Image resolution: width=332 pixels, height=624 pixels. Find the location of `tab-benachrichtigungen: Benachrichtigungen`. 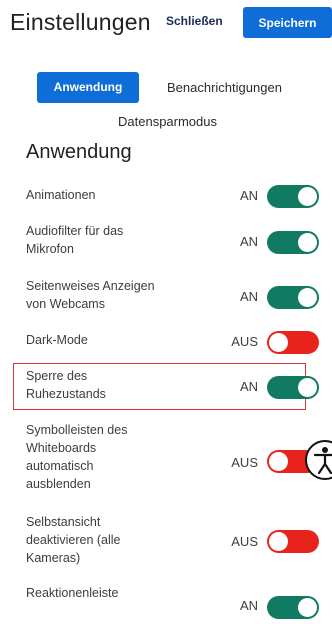

tab-benachrichtigungen: Benachrichtigungen is located at coordinates (224, 87).